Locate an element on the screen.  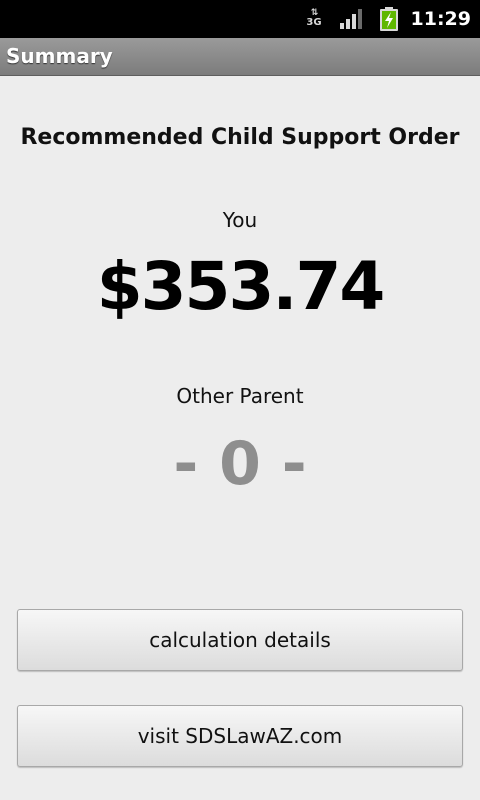
visit-website-button: visit SDSLawAZ.com is located at coordinates (240, 736).